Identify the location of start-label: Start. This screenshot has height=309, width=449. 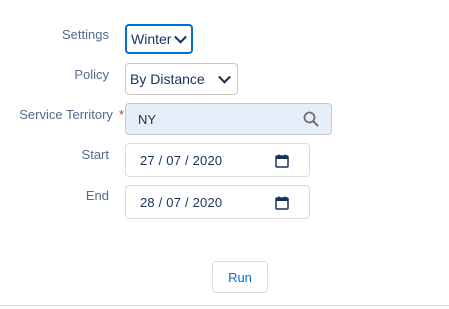
(95, 154).